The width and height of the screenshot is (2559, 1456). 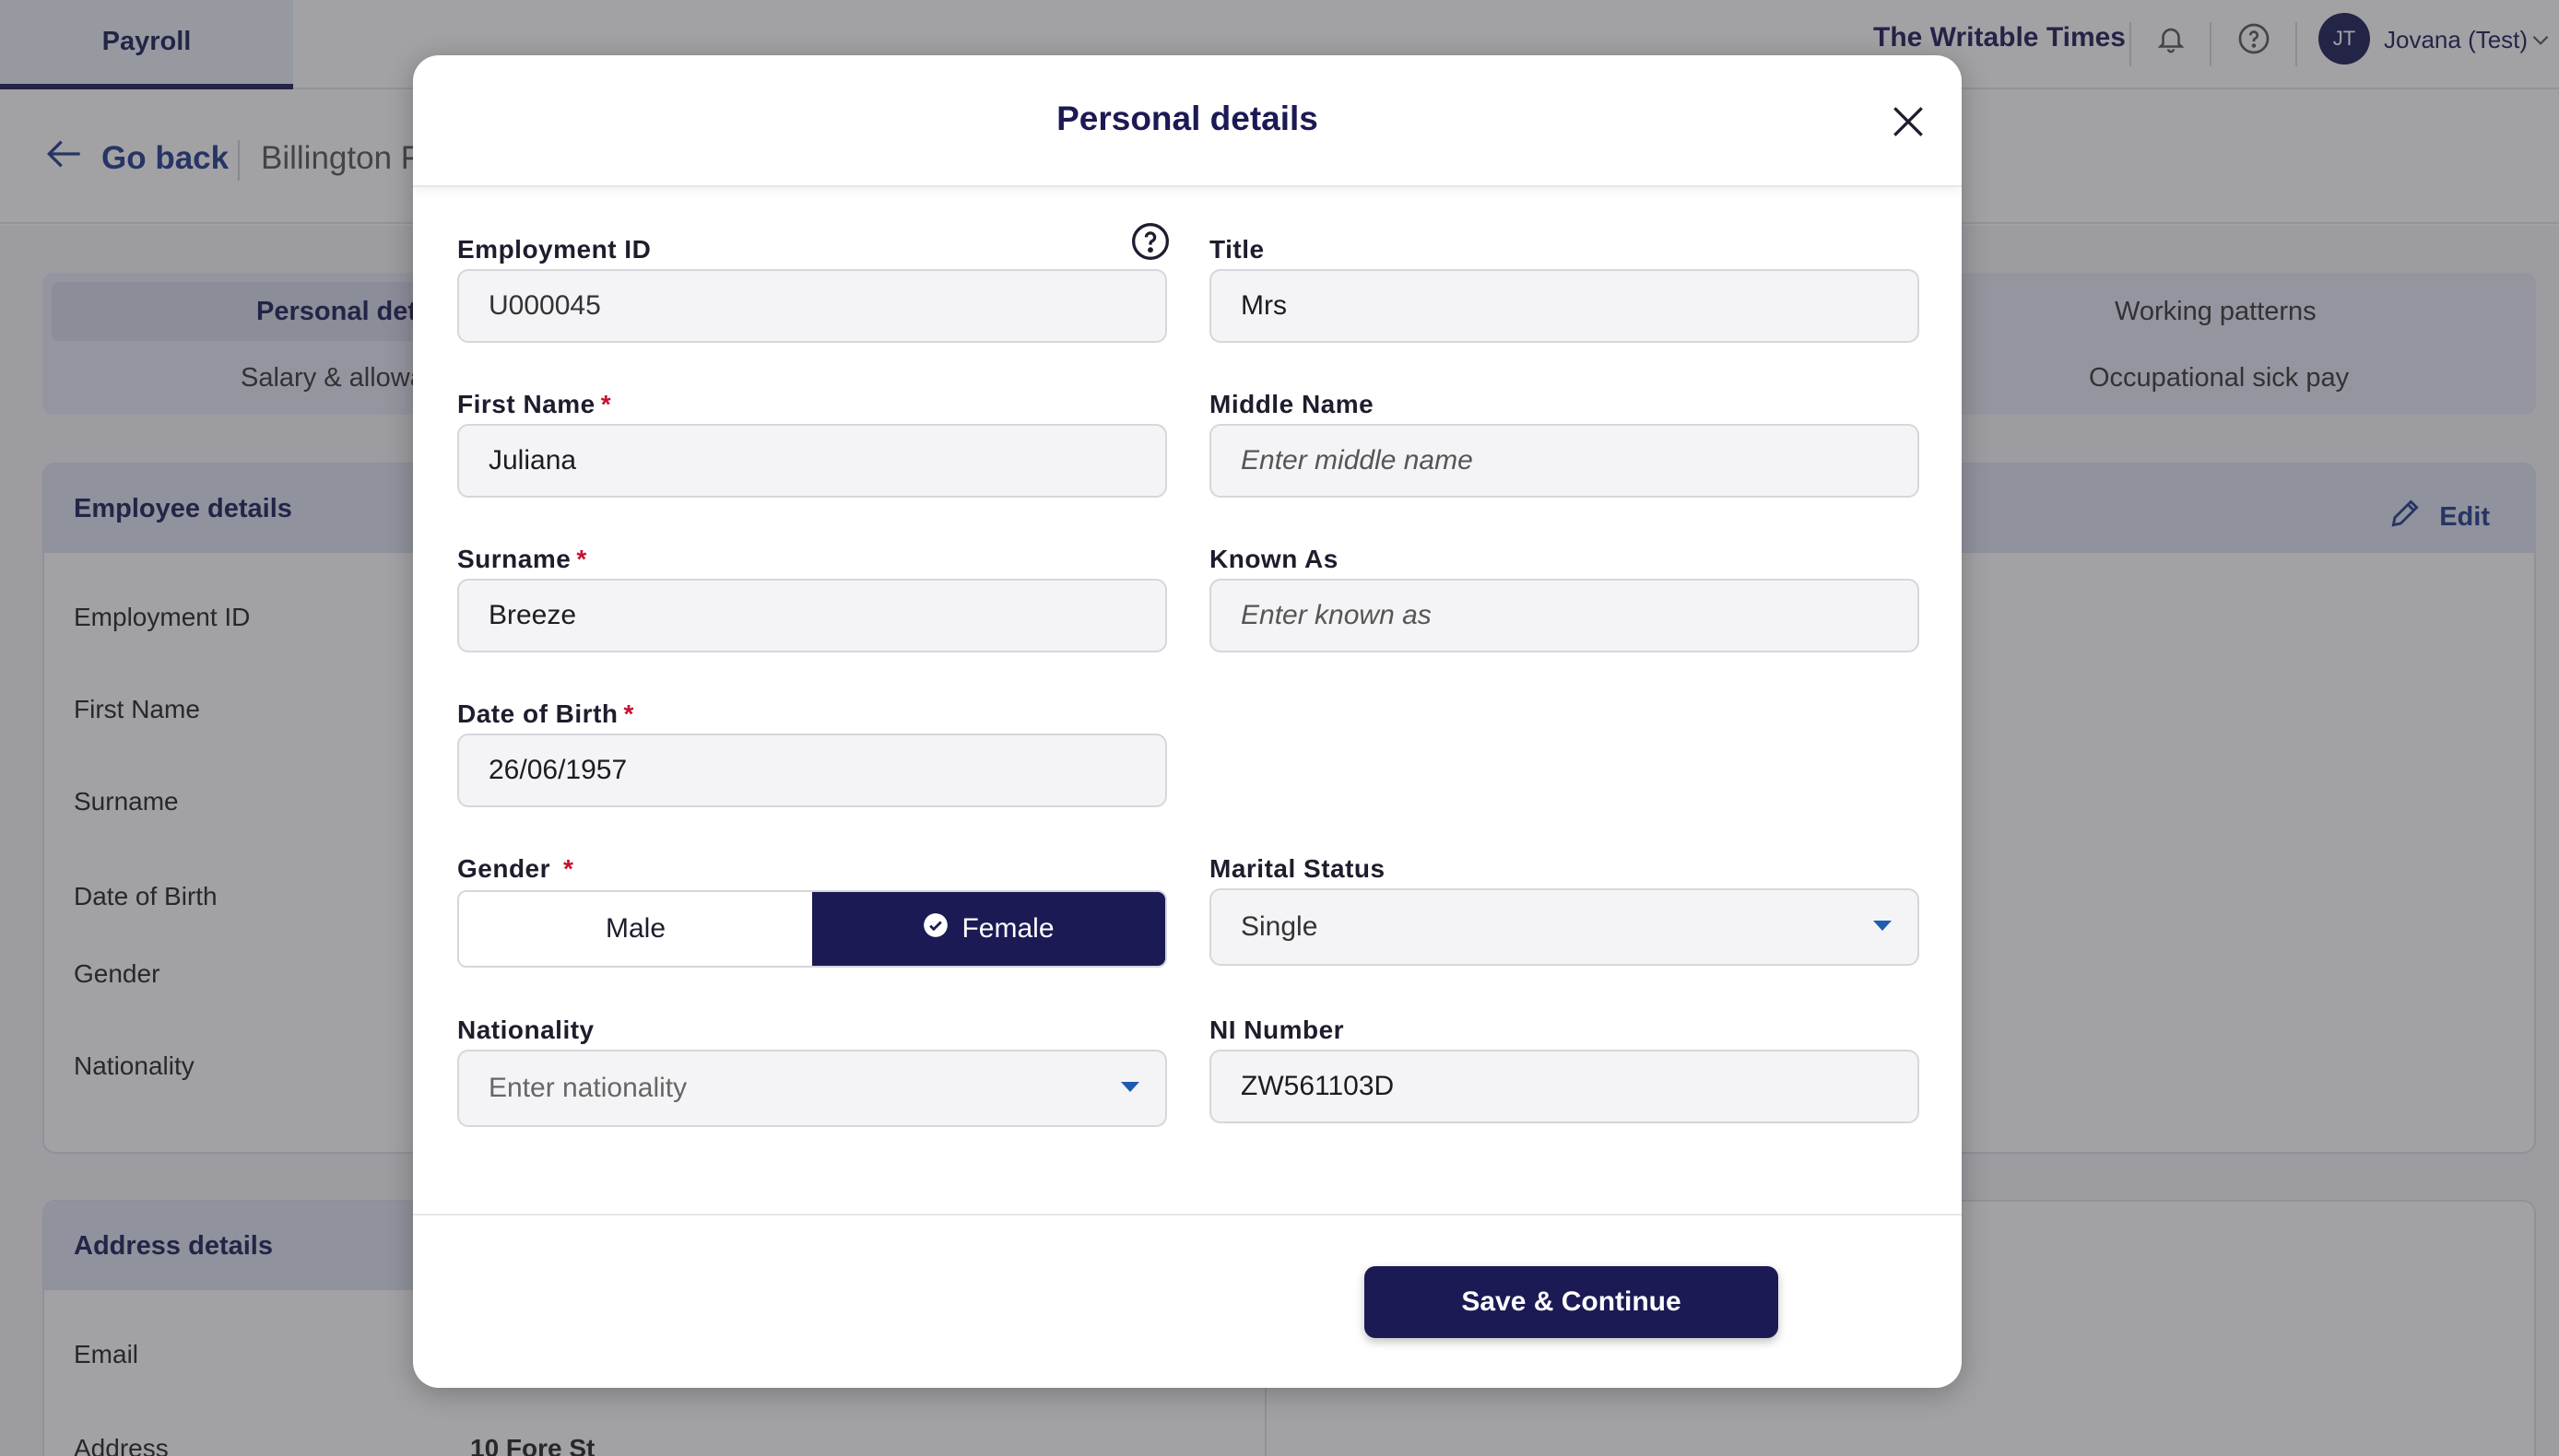 I want to click on modal-title: Personal details, so click(x=1187, y=118).